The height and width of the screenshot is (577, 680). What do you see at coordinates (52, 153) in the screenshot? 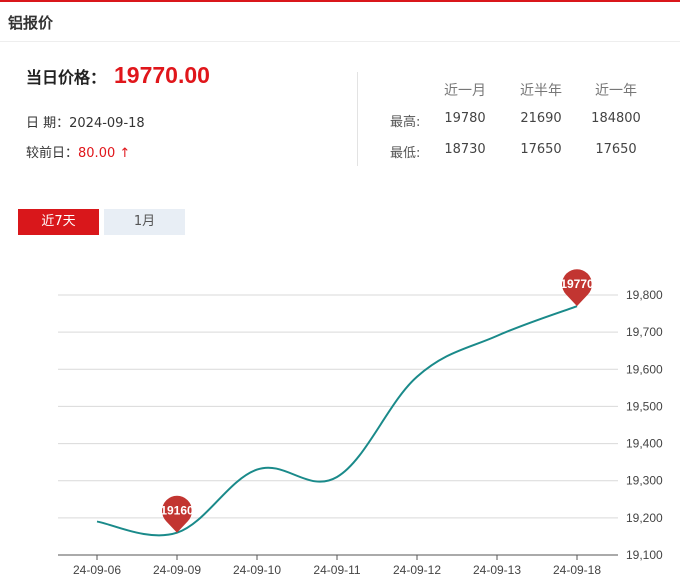
I see `change-label: 较前日：` at bounding box center [52, 153].